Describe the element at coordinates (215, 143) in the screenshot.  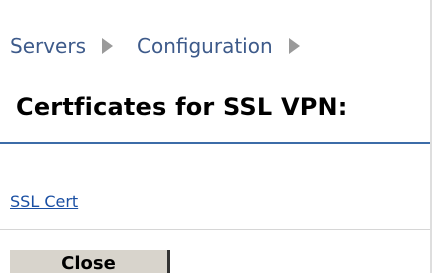
I see `title-divider` at that location.